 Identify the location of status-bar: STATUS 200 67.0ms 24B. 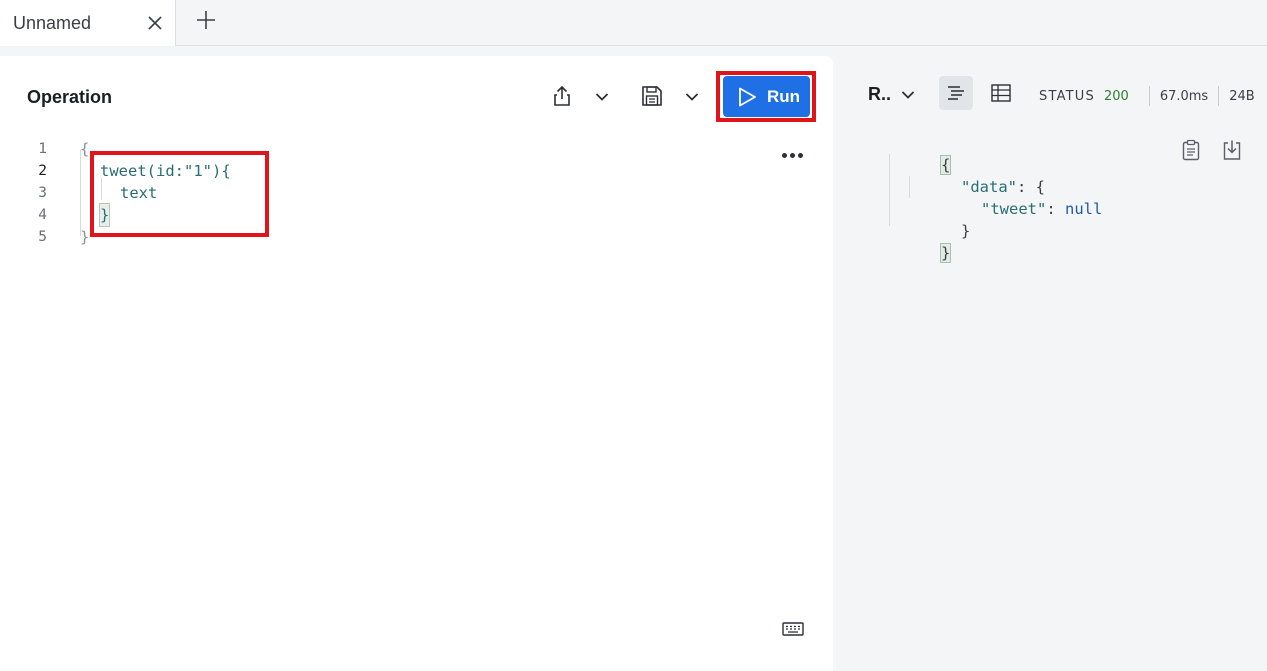
(1147, 96).